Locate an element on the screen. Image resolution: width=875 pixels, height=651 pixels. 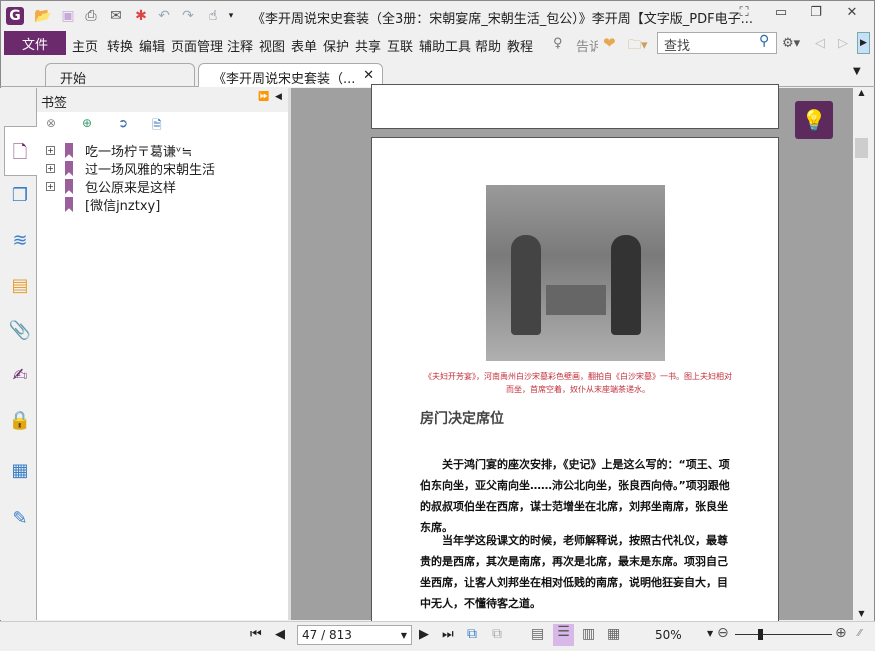
tips-lightbulb-button: 💡 is located at coordinates (814, 120).